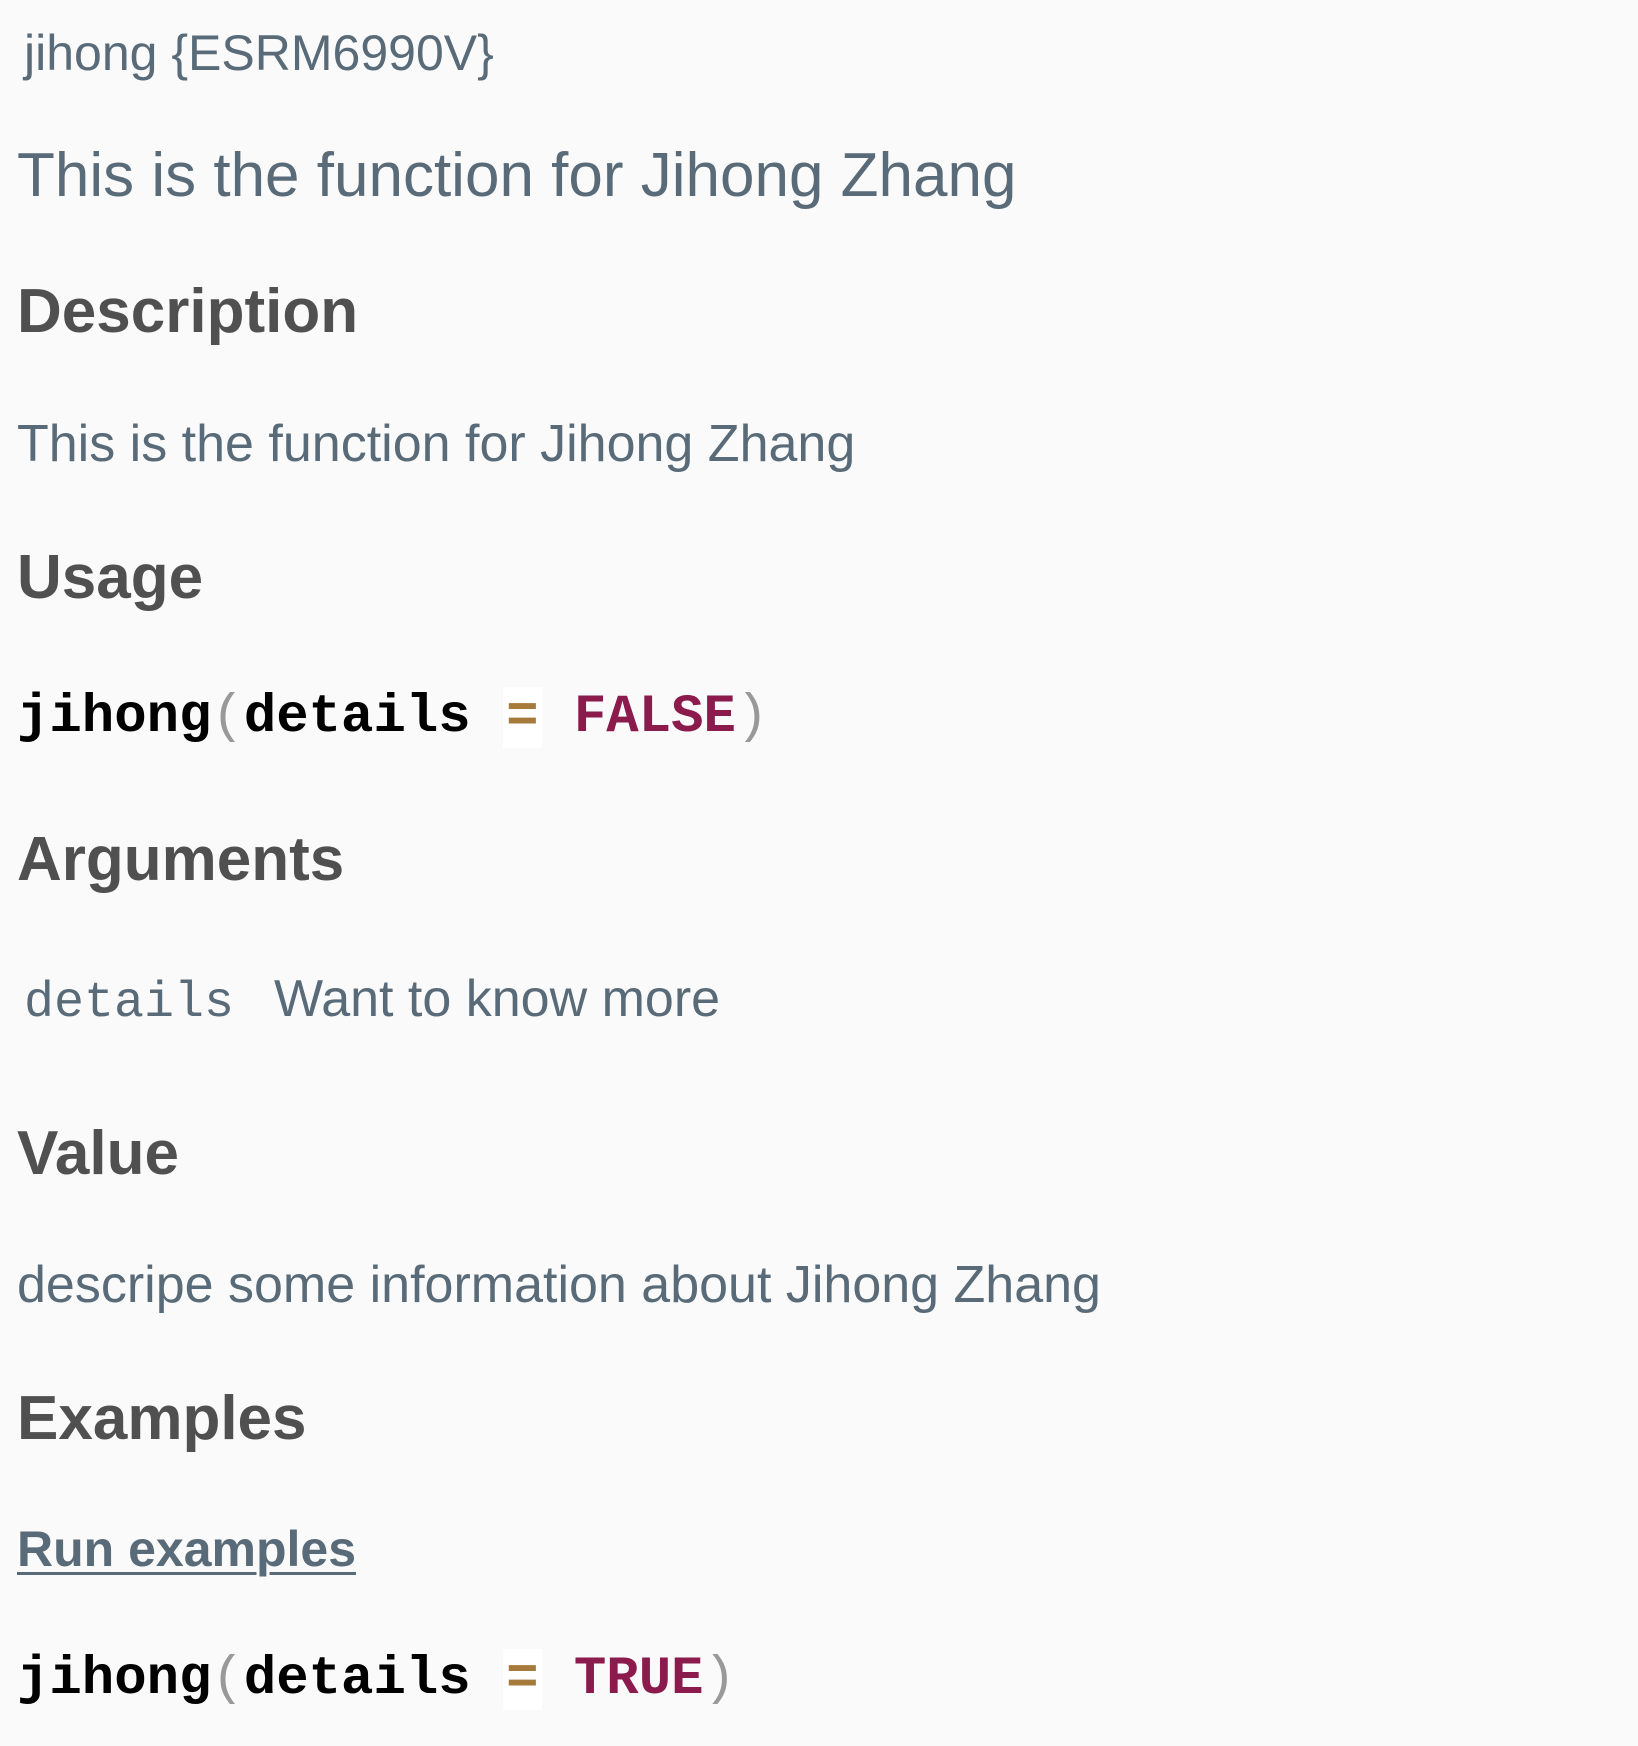  Describe the element at coordinates (654, 717) in the screenshot. I see `usage-value: FALSE` at that location.